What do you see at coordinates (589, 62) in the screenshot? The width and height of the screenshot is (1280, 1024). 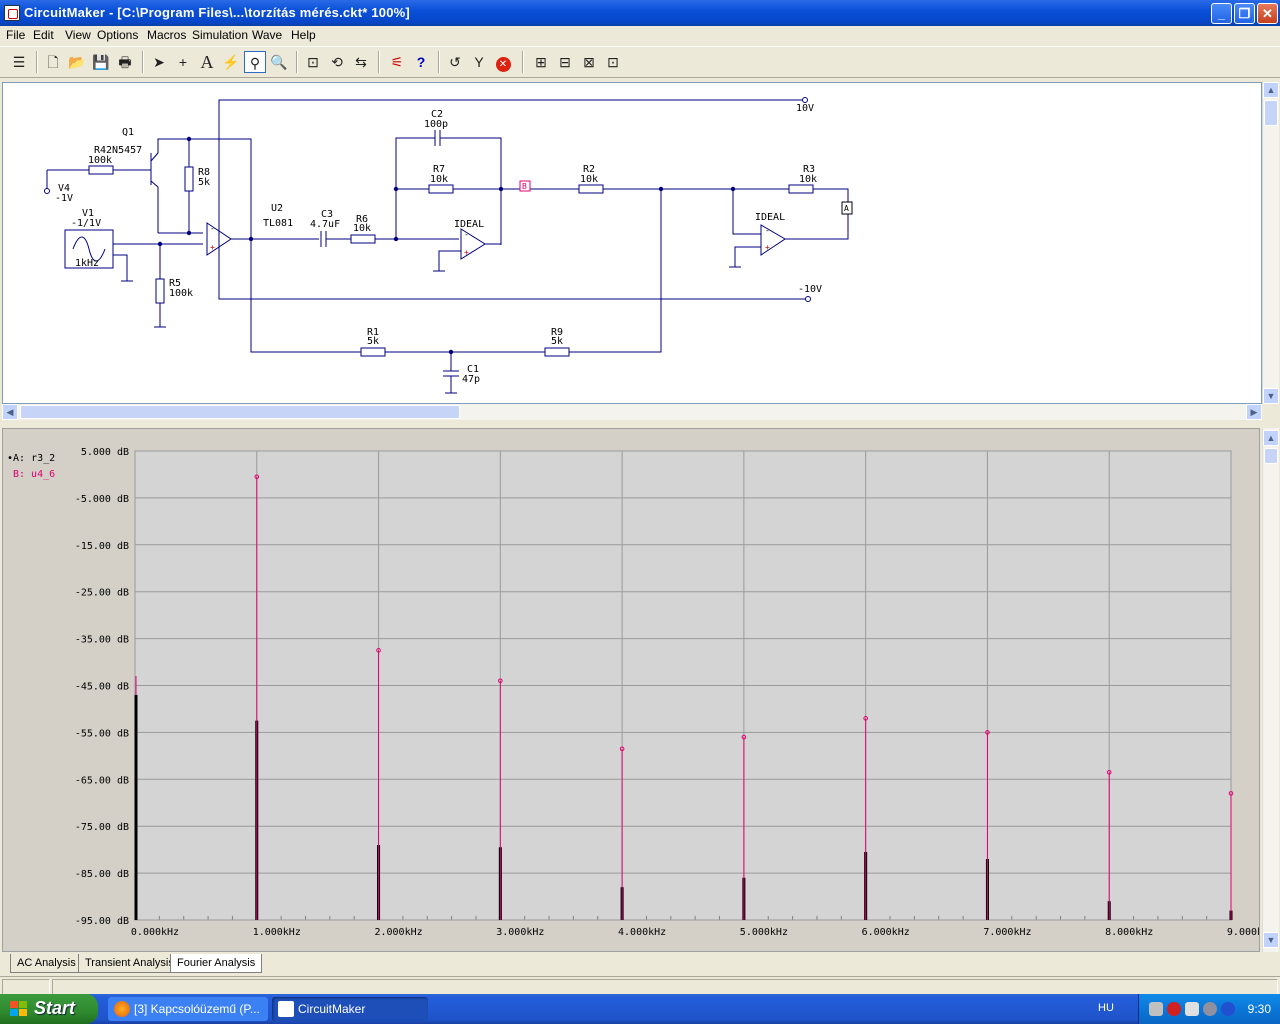 I see `analysis-icon: ⊠` at bounding box center [589, 62].